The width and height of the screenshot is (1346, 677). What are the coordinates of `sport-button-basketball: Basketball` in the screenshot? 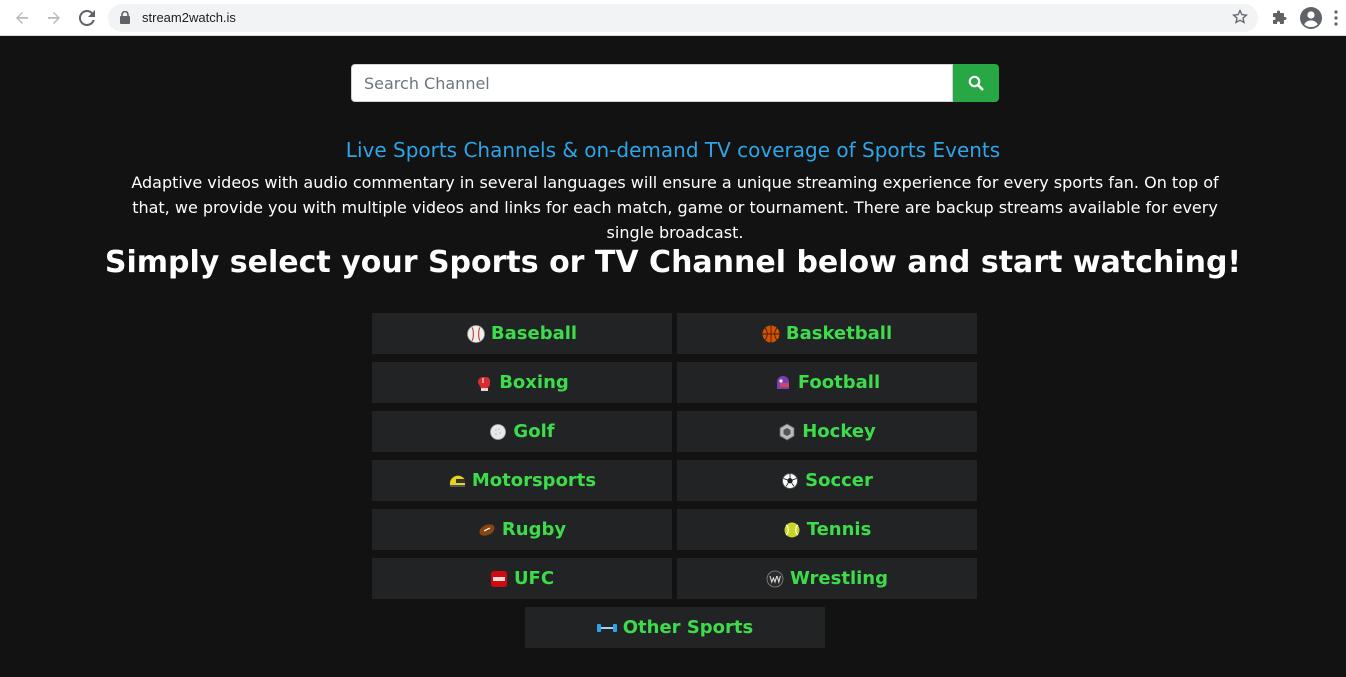 It's located at (827, 333).